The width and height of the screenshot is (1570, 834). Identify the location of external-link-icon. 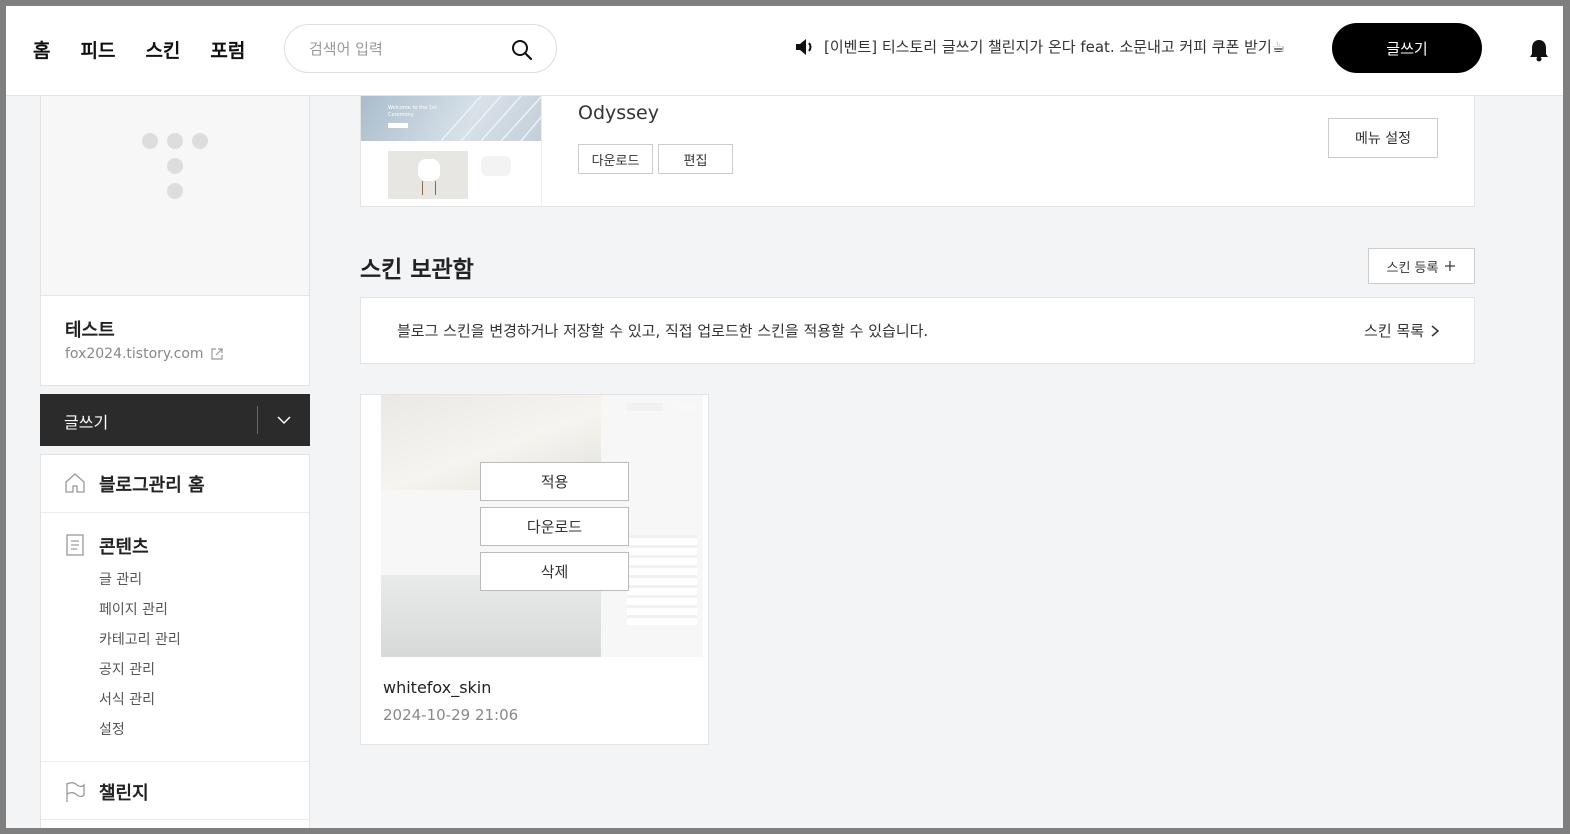
(216, 354).